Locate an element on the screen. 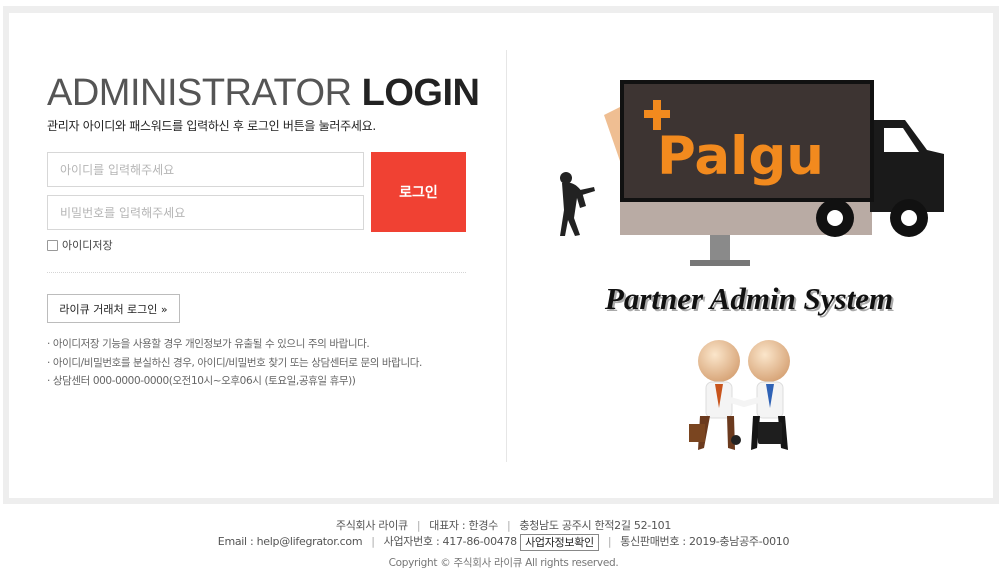 The height and width of the screenshot is (572, 1007). biz-info-verify-button: 사업자정보확인 is located at coordinates (559, 542).